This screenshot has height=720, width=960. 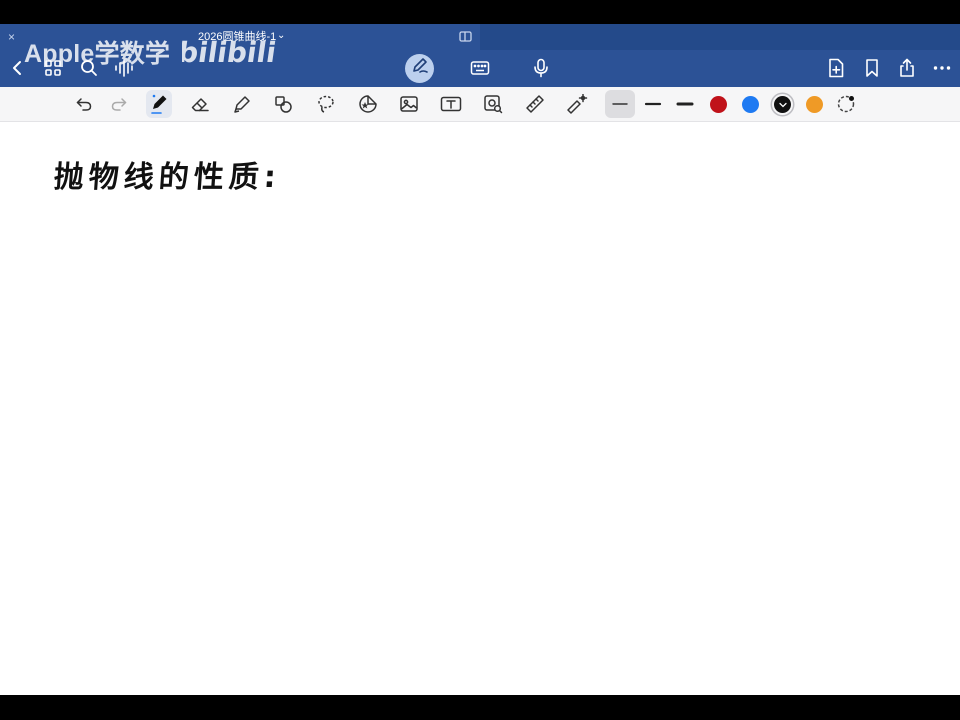 I want to click on shapes-icon, so click(x=284, y=104).